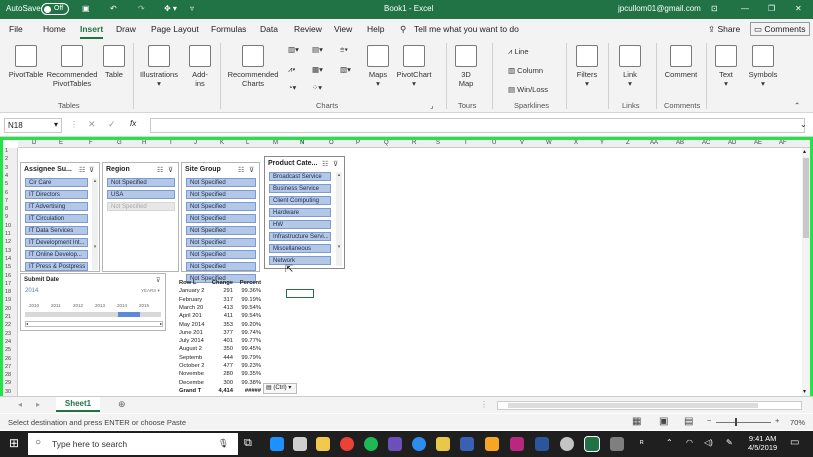 The width and height of the screenshot is (813, 457). Describe the element at coordinates (724, 29) in the screenshot. I see `share-button: ⇪ Share` at that location.